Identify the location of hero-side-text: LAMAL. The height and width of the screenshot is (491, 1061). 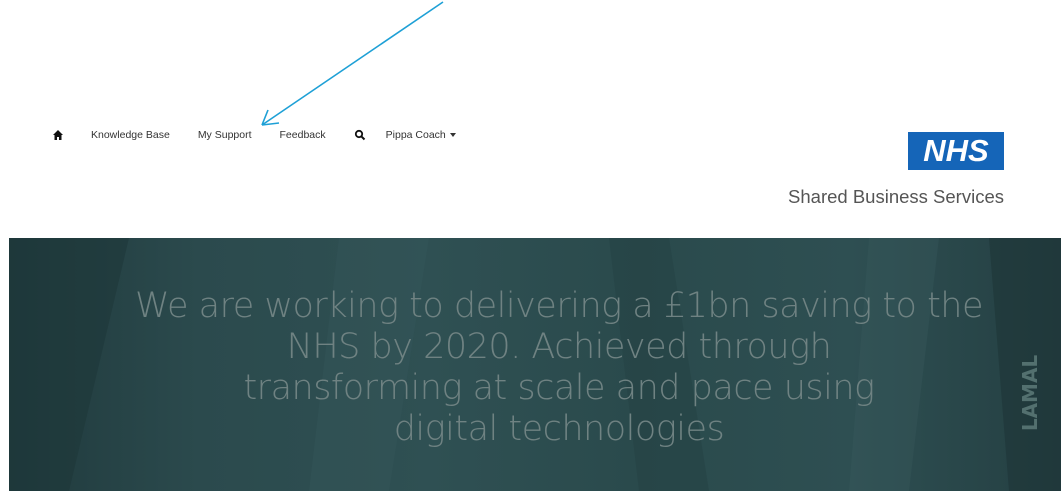
(1030, 393).